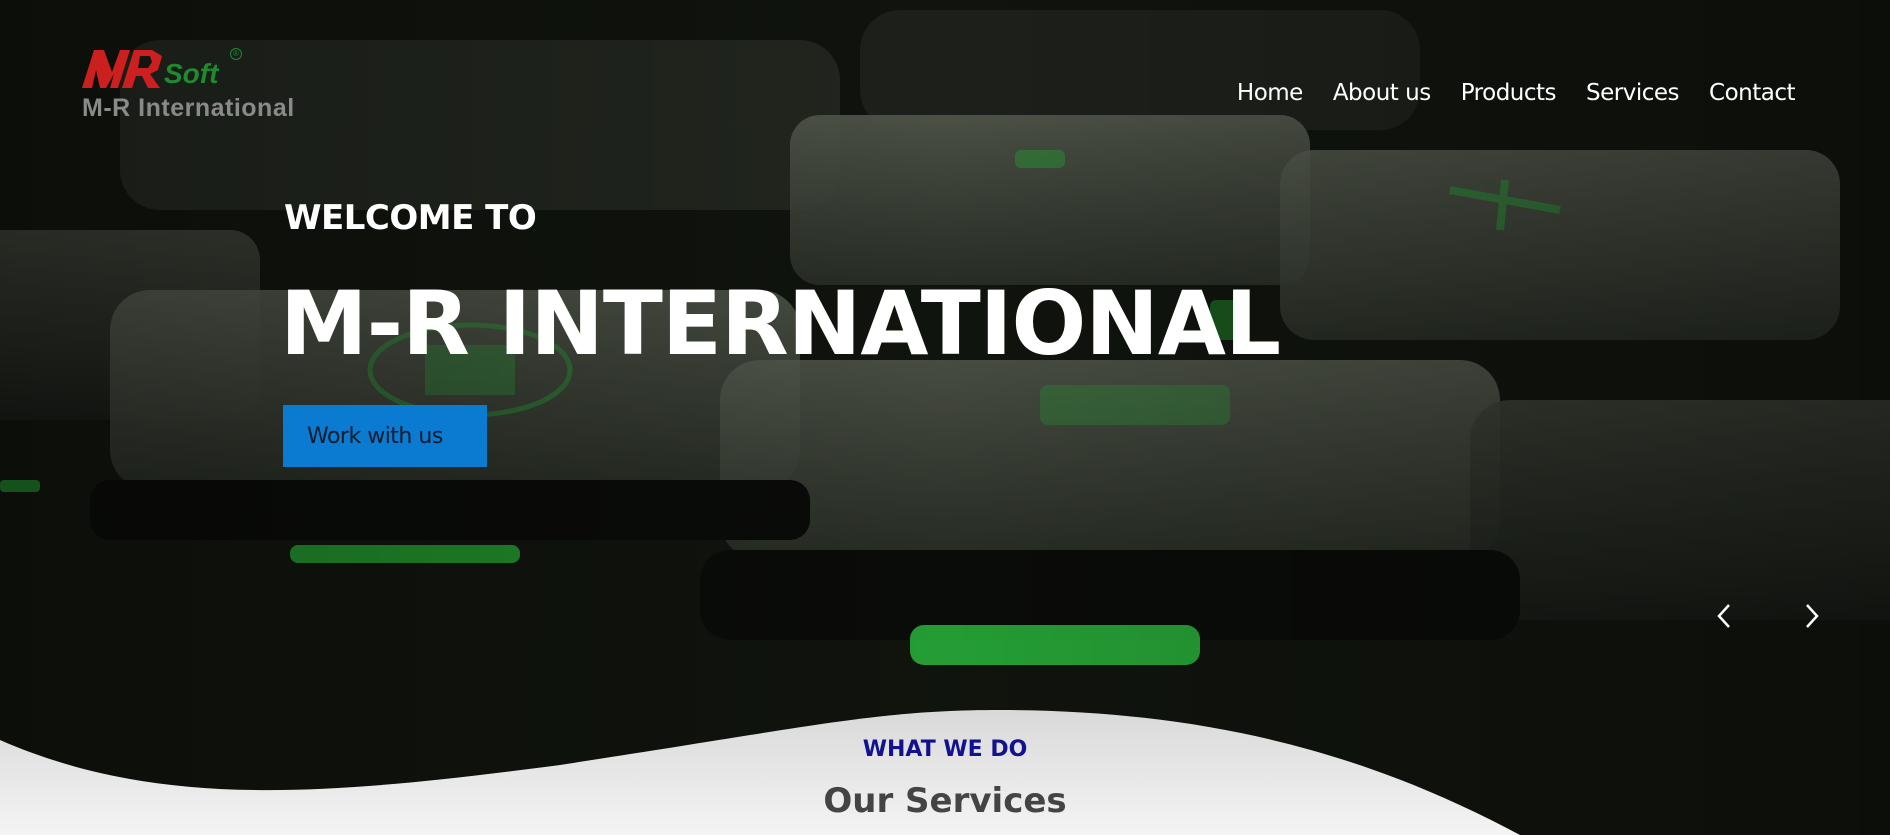  Describe the element at coordinates (945, 749) in the screenshot. I see `services-kicker: WHAT WE DO` at that location.